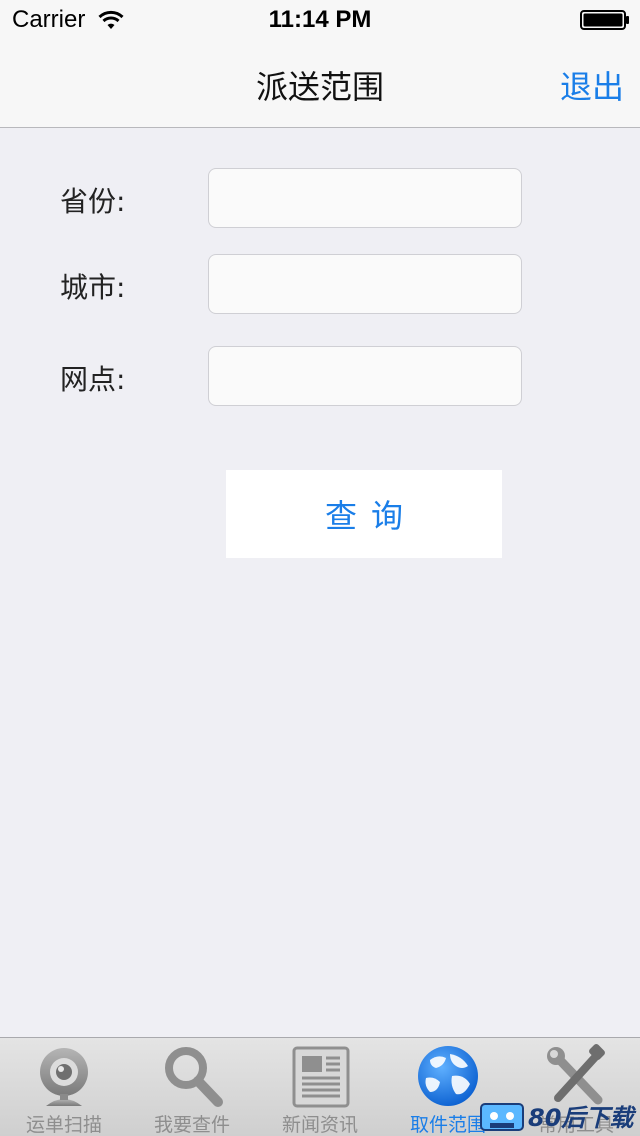 The width and height of the screenshot is (640, 1136). Describe the element at coordinates (592, 85) in the screenshot. I see `logout-button: 退出` at that location.